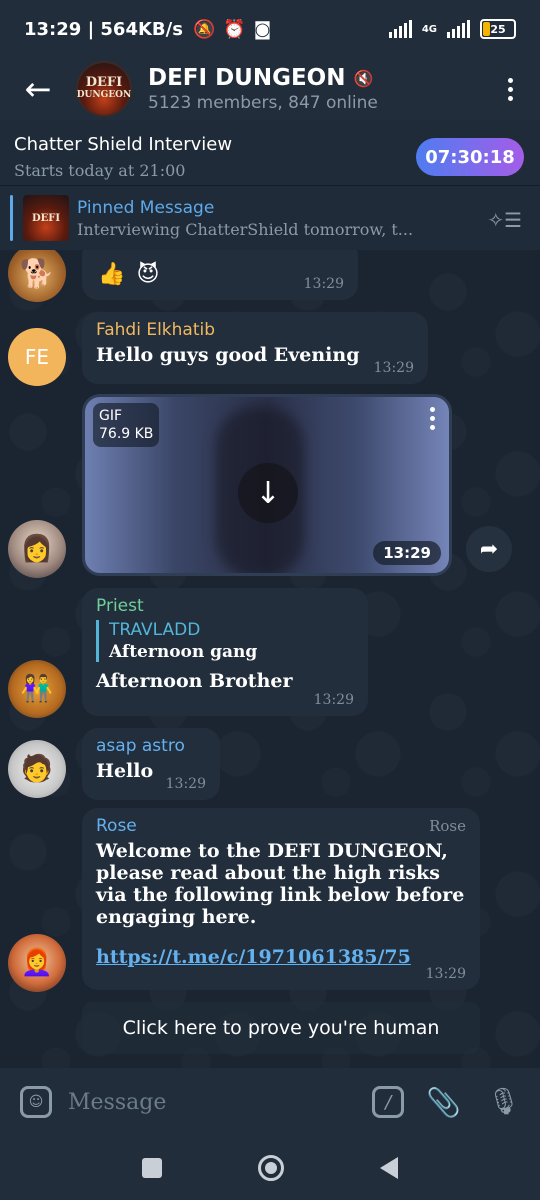 Image resolution: width=540 pixels, height=1200 pixels. What do you see at coordinates (104, 95) in the screenshot?
I see `avatar-logo-text: DUNGEON` at bounding box center [104, 95].